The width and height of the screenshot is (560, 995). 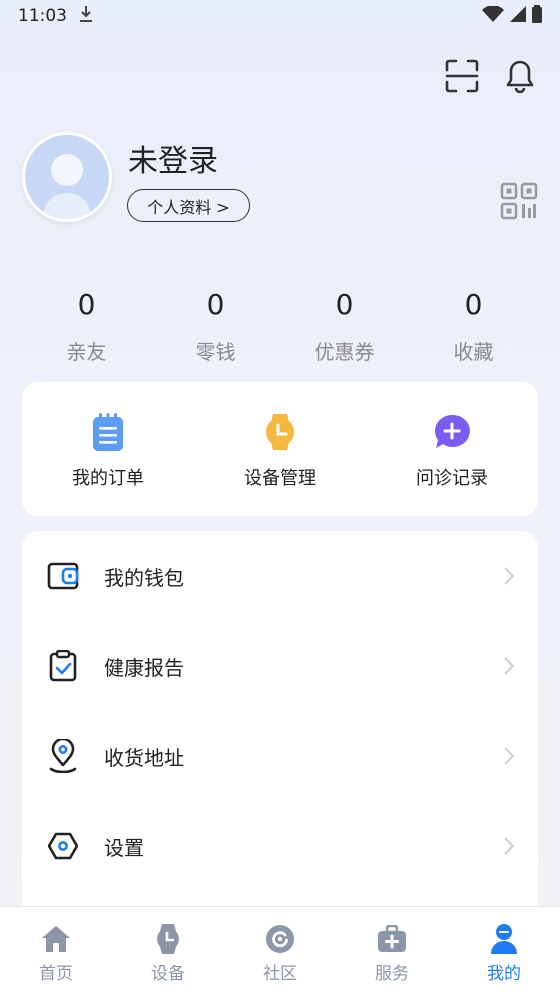 What do you see at coordinates (63, 576) in the screenshot?
I see `wallet-icon` at bounding box center [63, 576].